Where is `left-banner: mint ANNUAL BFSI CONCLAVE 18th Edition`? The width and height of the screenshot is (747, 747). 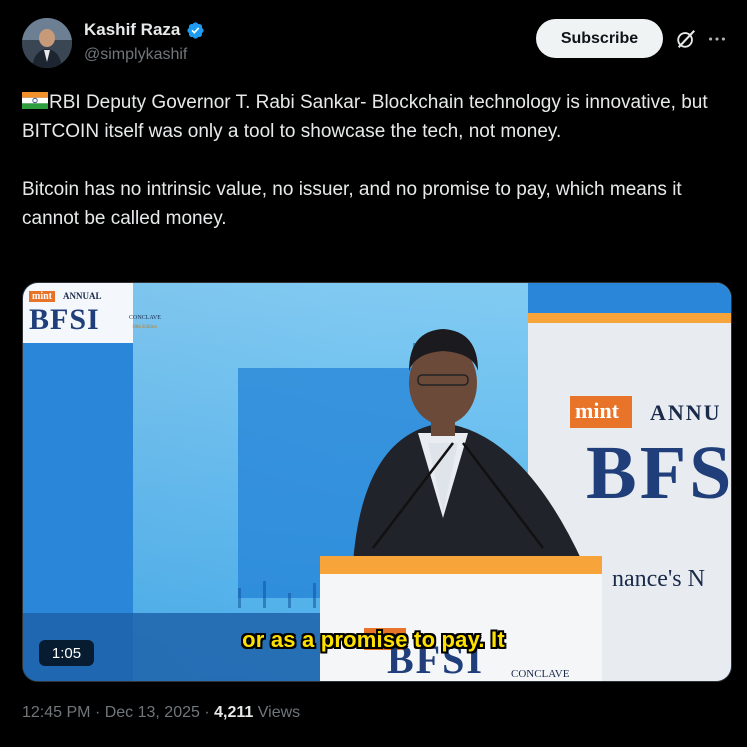
left-banner: mint ANNUAL BFSI CONCLAVE 18th Edition is located at coordinates (95, 314).